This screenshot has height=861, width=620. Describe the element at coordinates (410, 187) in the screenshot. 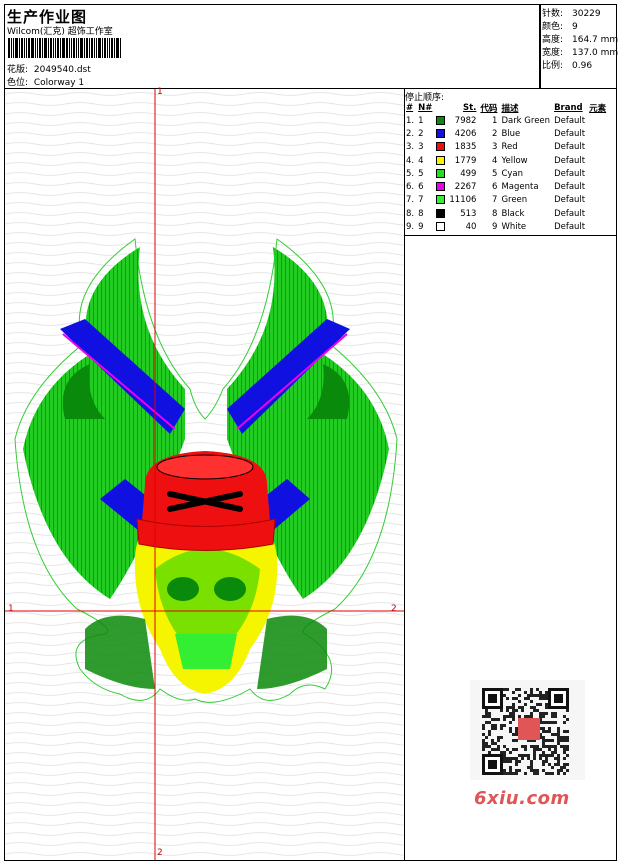

I see `legend-index: 6.` at that location.